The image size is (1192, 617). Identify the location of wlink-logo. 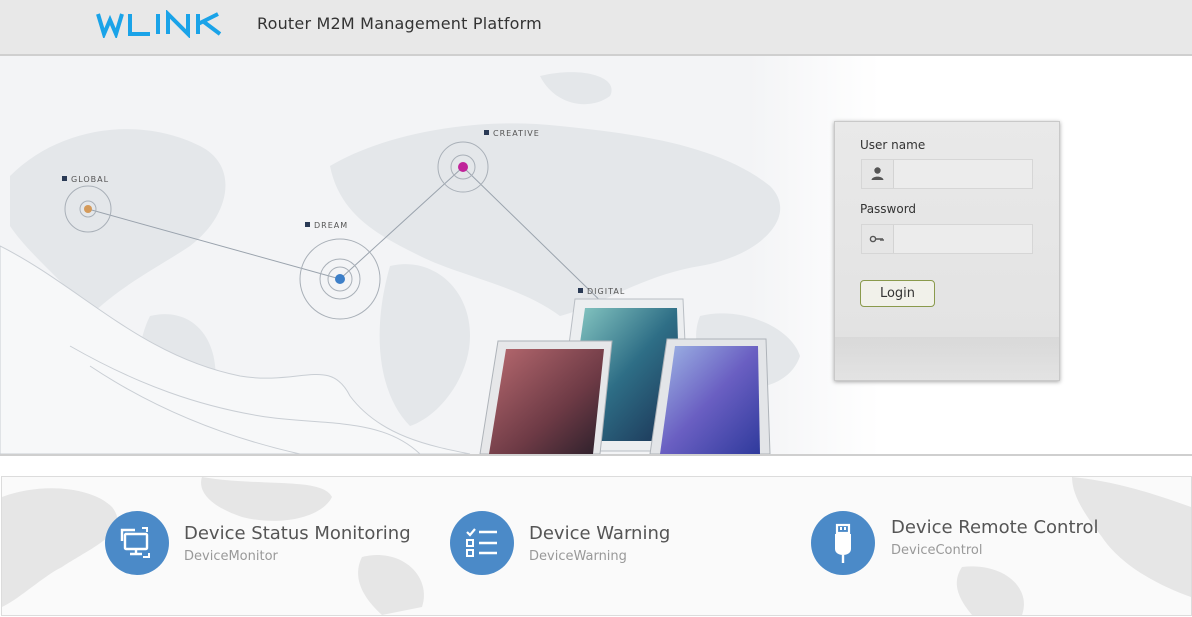
(159, 24).